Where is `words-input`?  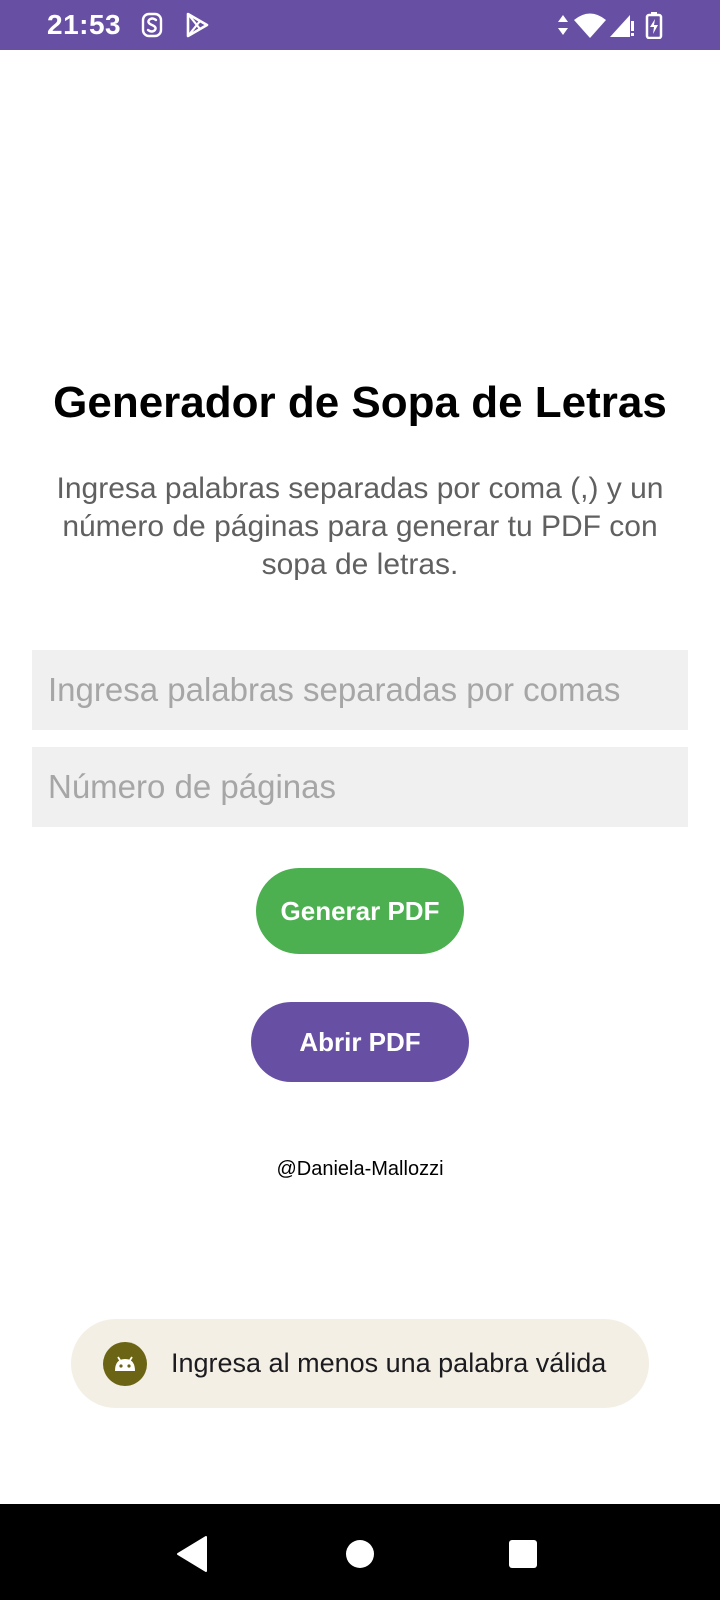
words-input is located at coordinates (360, 690).